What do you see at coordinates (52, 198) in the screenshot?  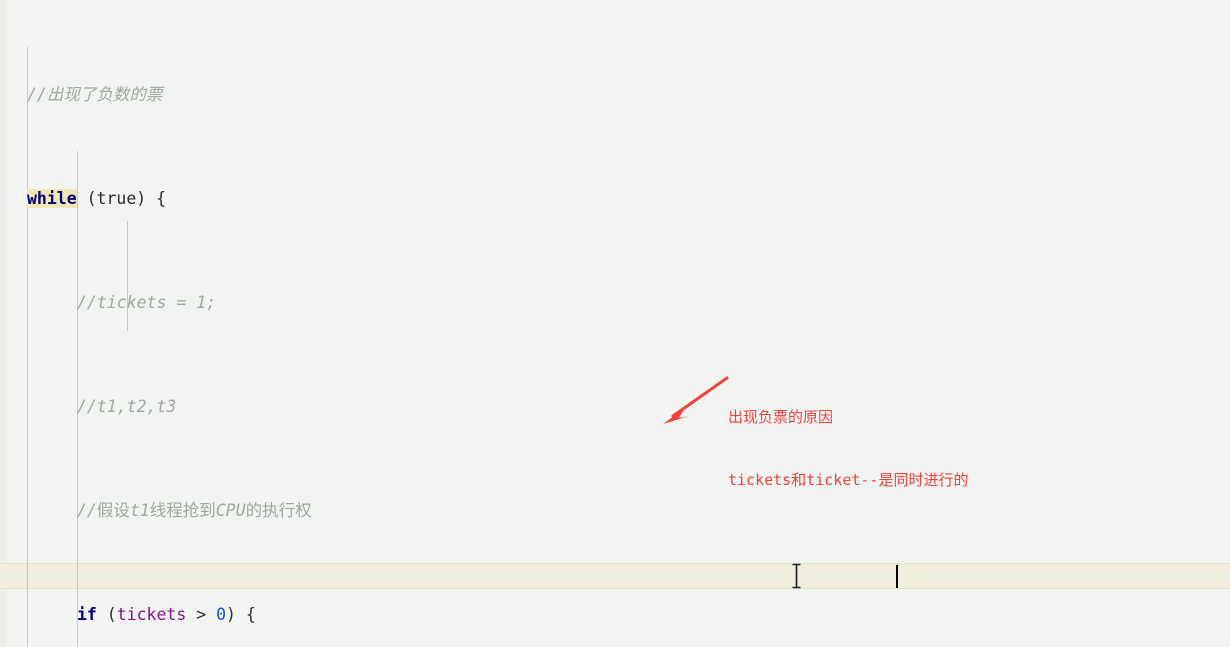 I see `keyword-while: while` at bounding box center [52, 198].